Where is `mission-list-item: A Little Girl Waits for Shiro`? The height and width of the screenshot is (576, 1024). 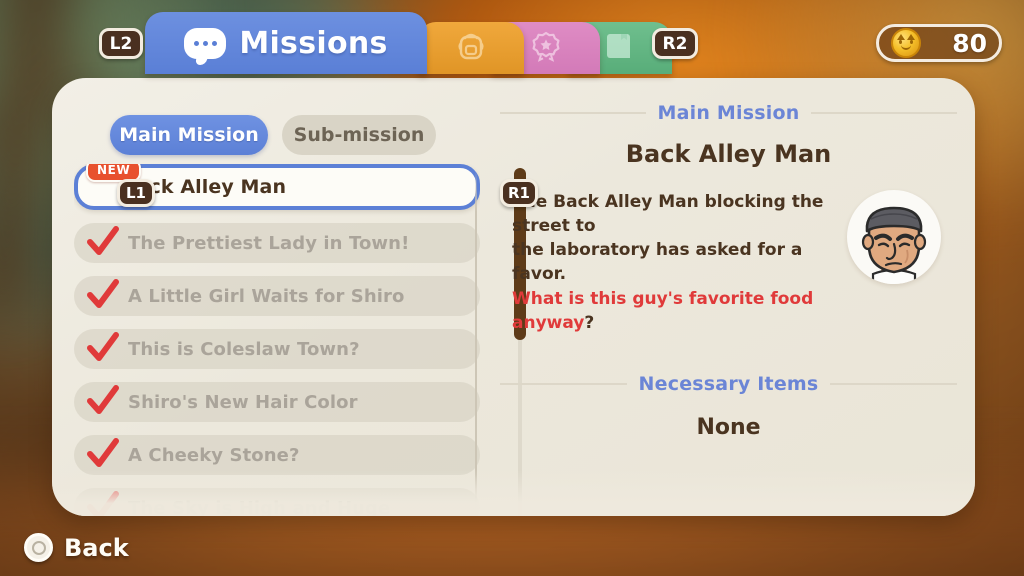
mission-list-item: A Little Girl Waits for Shiro is located at coordinates (277, 296).